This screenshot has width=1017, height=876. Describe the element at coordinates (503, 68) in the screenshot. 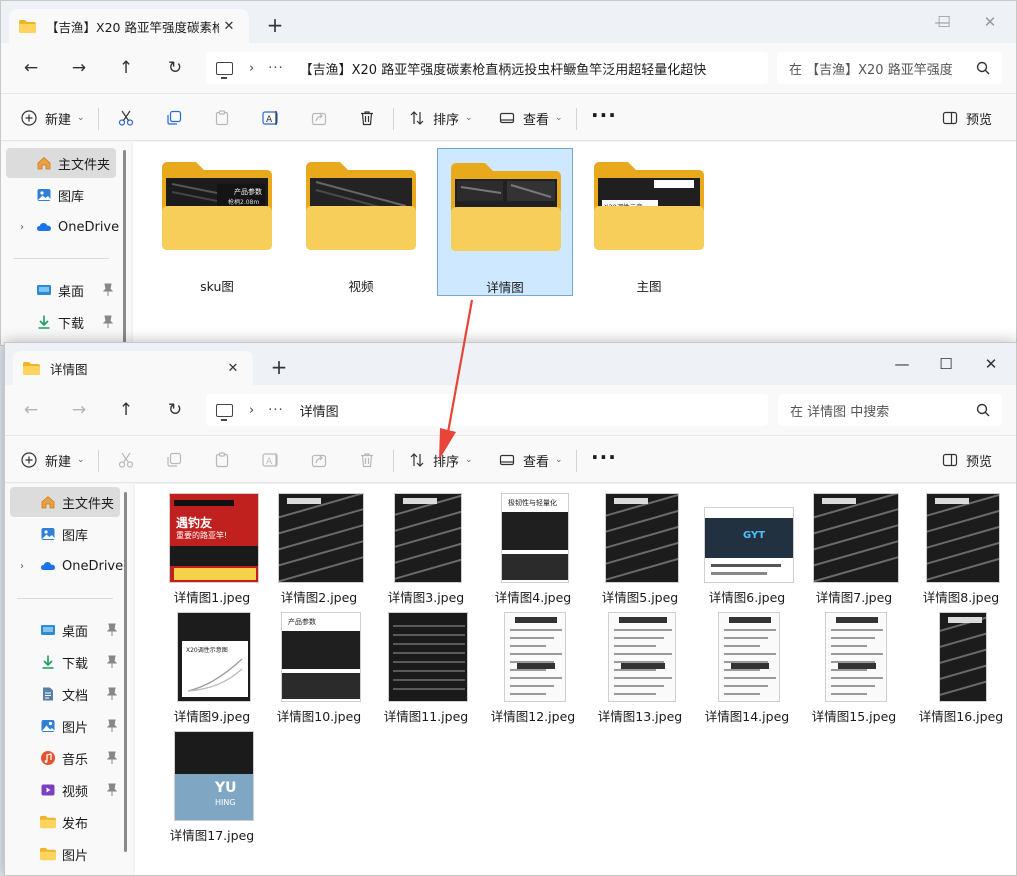

I see `breadcrumb: 【吉渔】X20 路亚竿强度碳素枪直柄远投虫杆鳜鱼竿泛用超轻量化超快` at that location.